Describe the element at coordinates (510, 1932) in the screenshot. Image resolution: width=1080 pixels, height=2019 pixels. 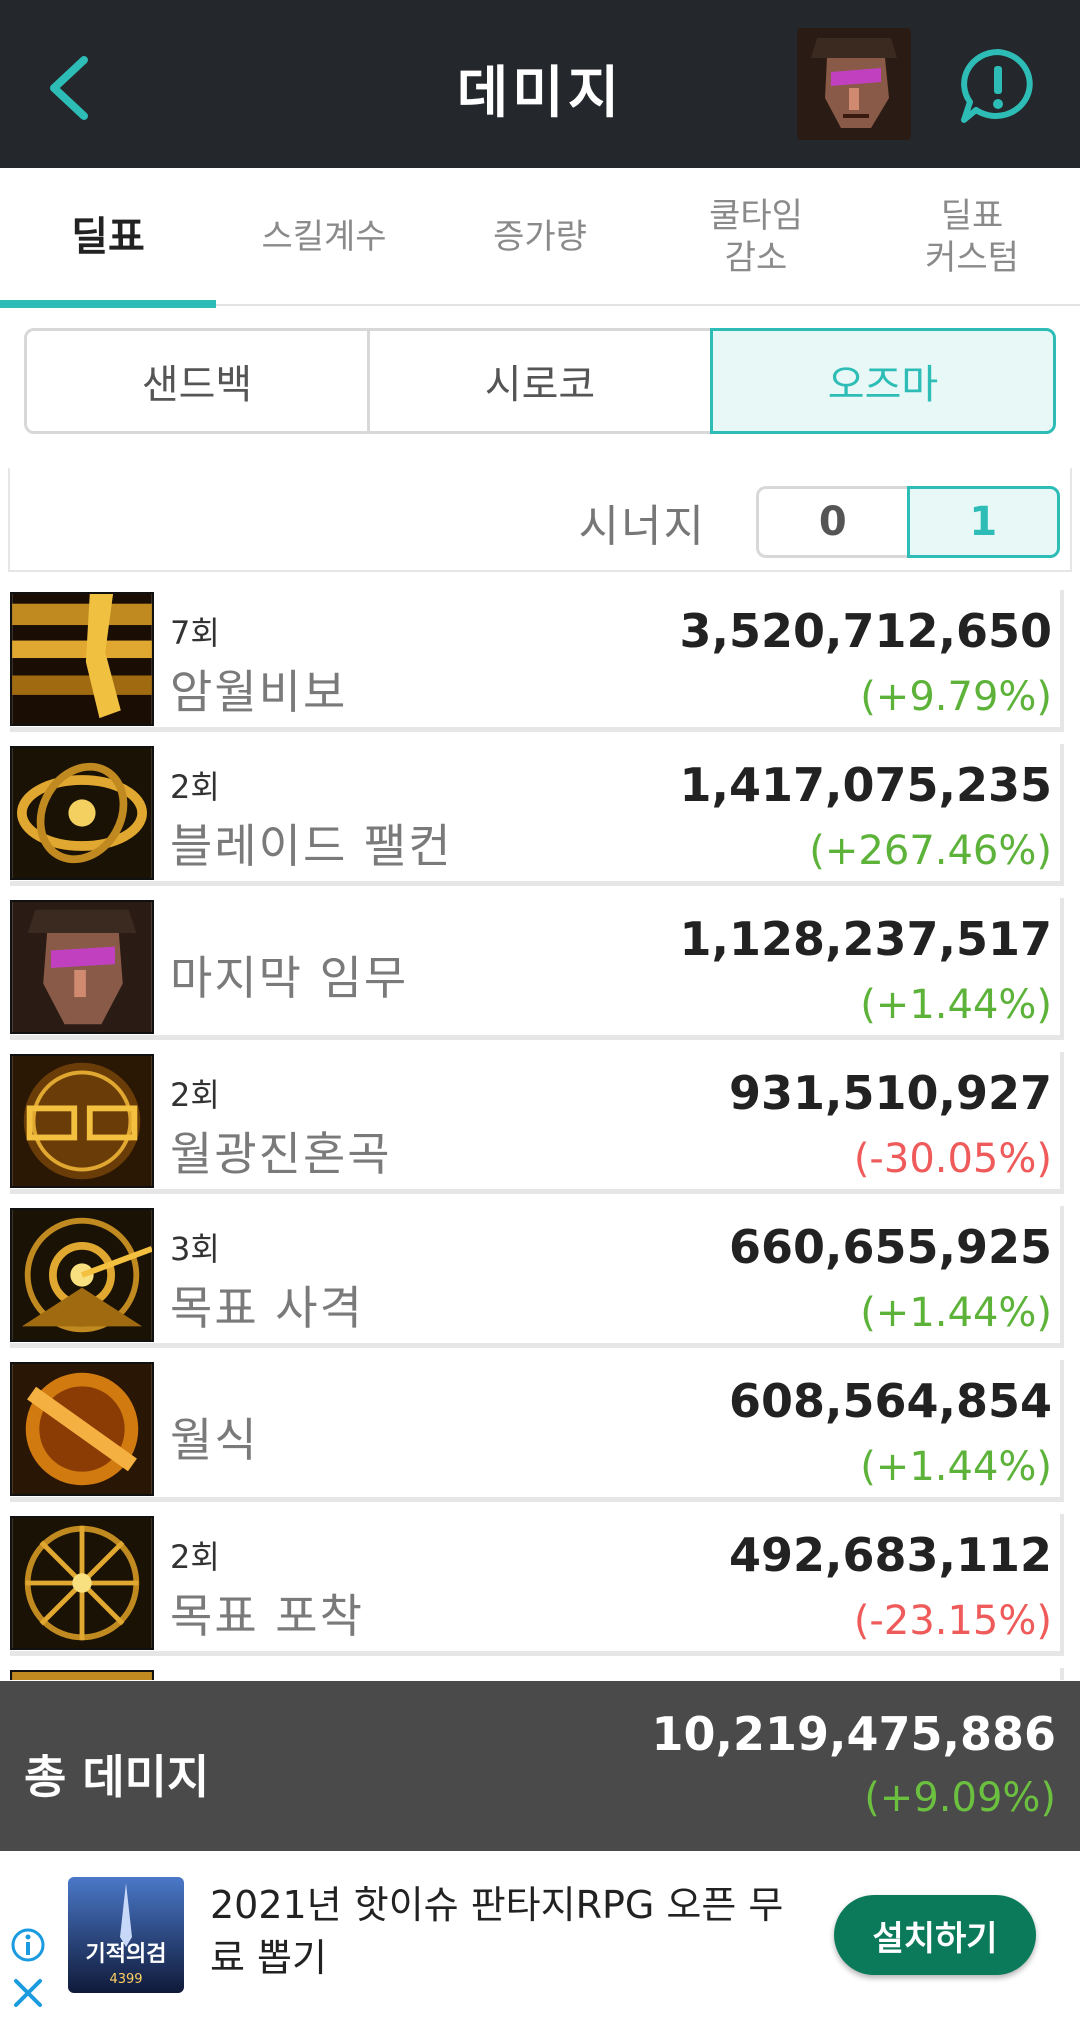
I see `ad-text: 2021년 핫이슈 판타지RPG 오픈 무료 뽑기` at that location.